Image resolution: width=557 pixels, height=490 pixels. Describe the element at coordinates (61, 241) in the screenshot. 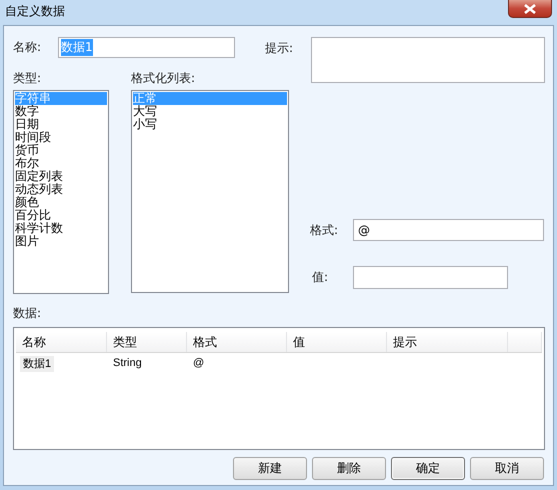

I see `list-item: 图片` at that location.